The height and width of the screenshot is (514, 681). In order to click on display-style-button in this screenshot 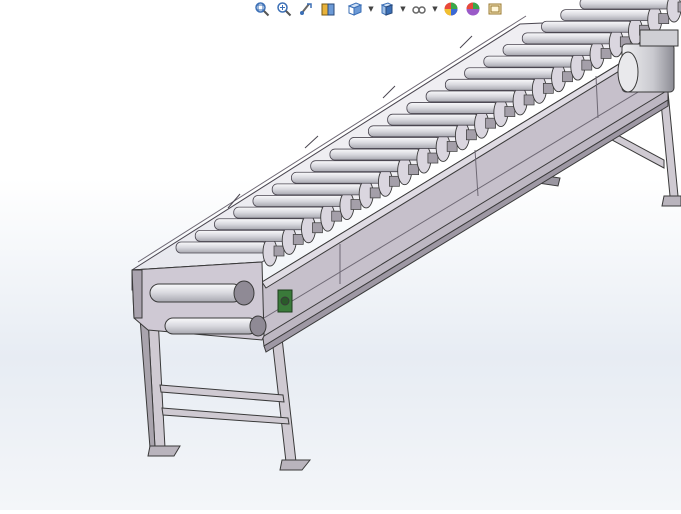, I will do `click(387, 9)`.